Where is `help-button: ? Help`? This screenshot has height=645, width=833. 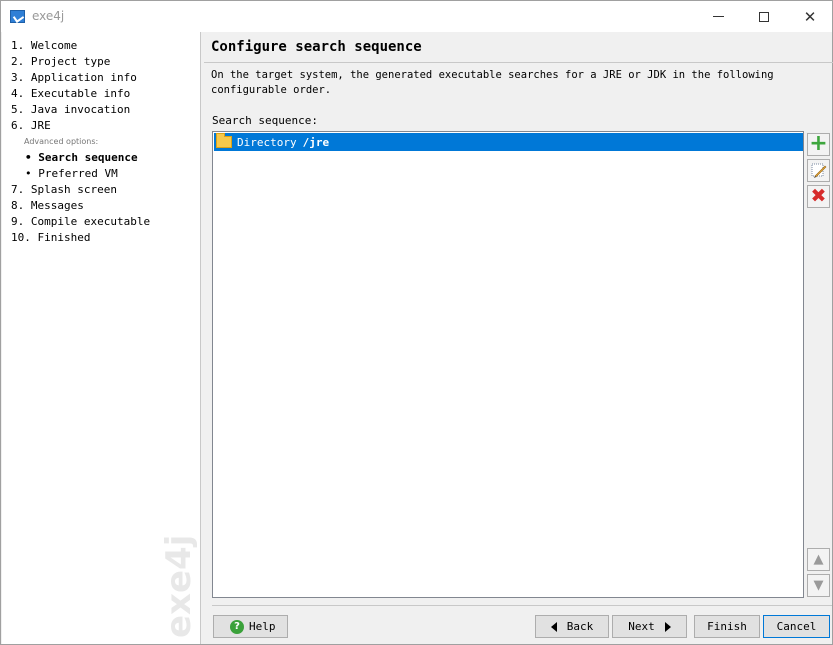
help-button: ? Help is located at coordinates (250, 626).